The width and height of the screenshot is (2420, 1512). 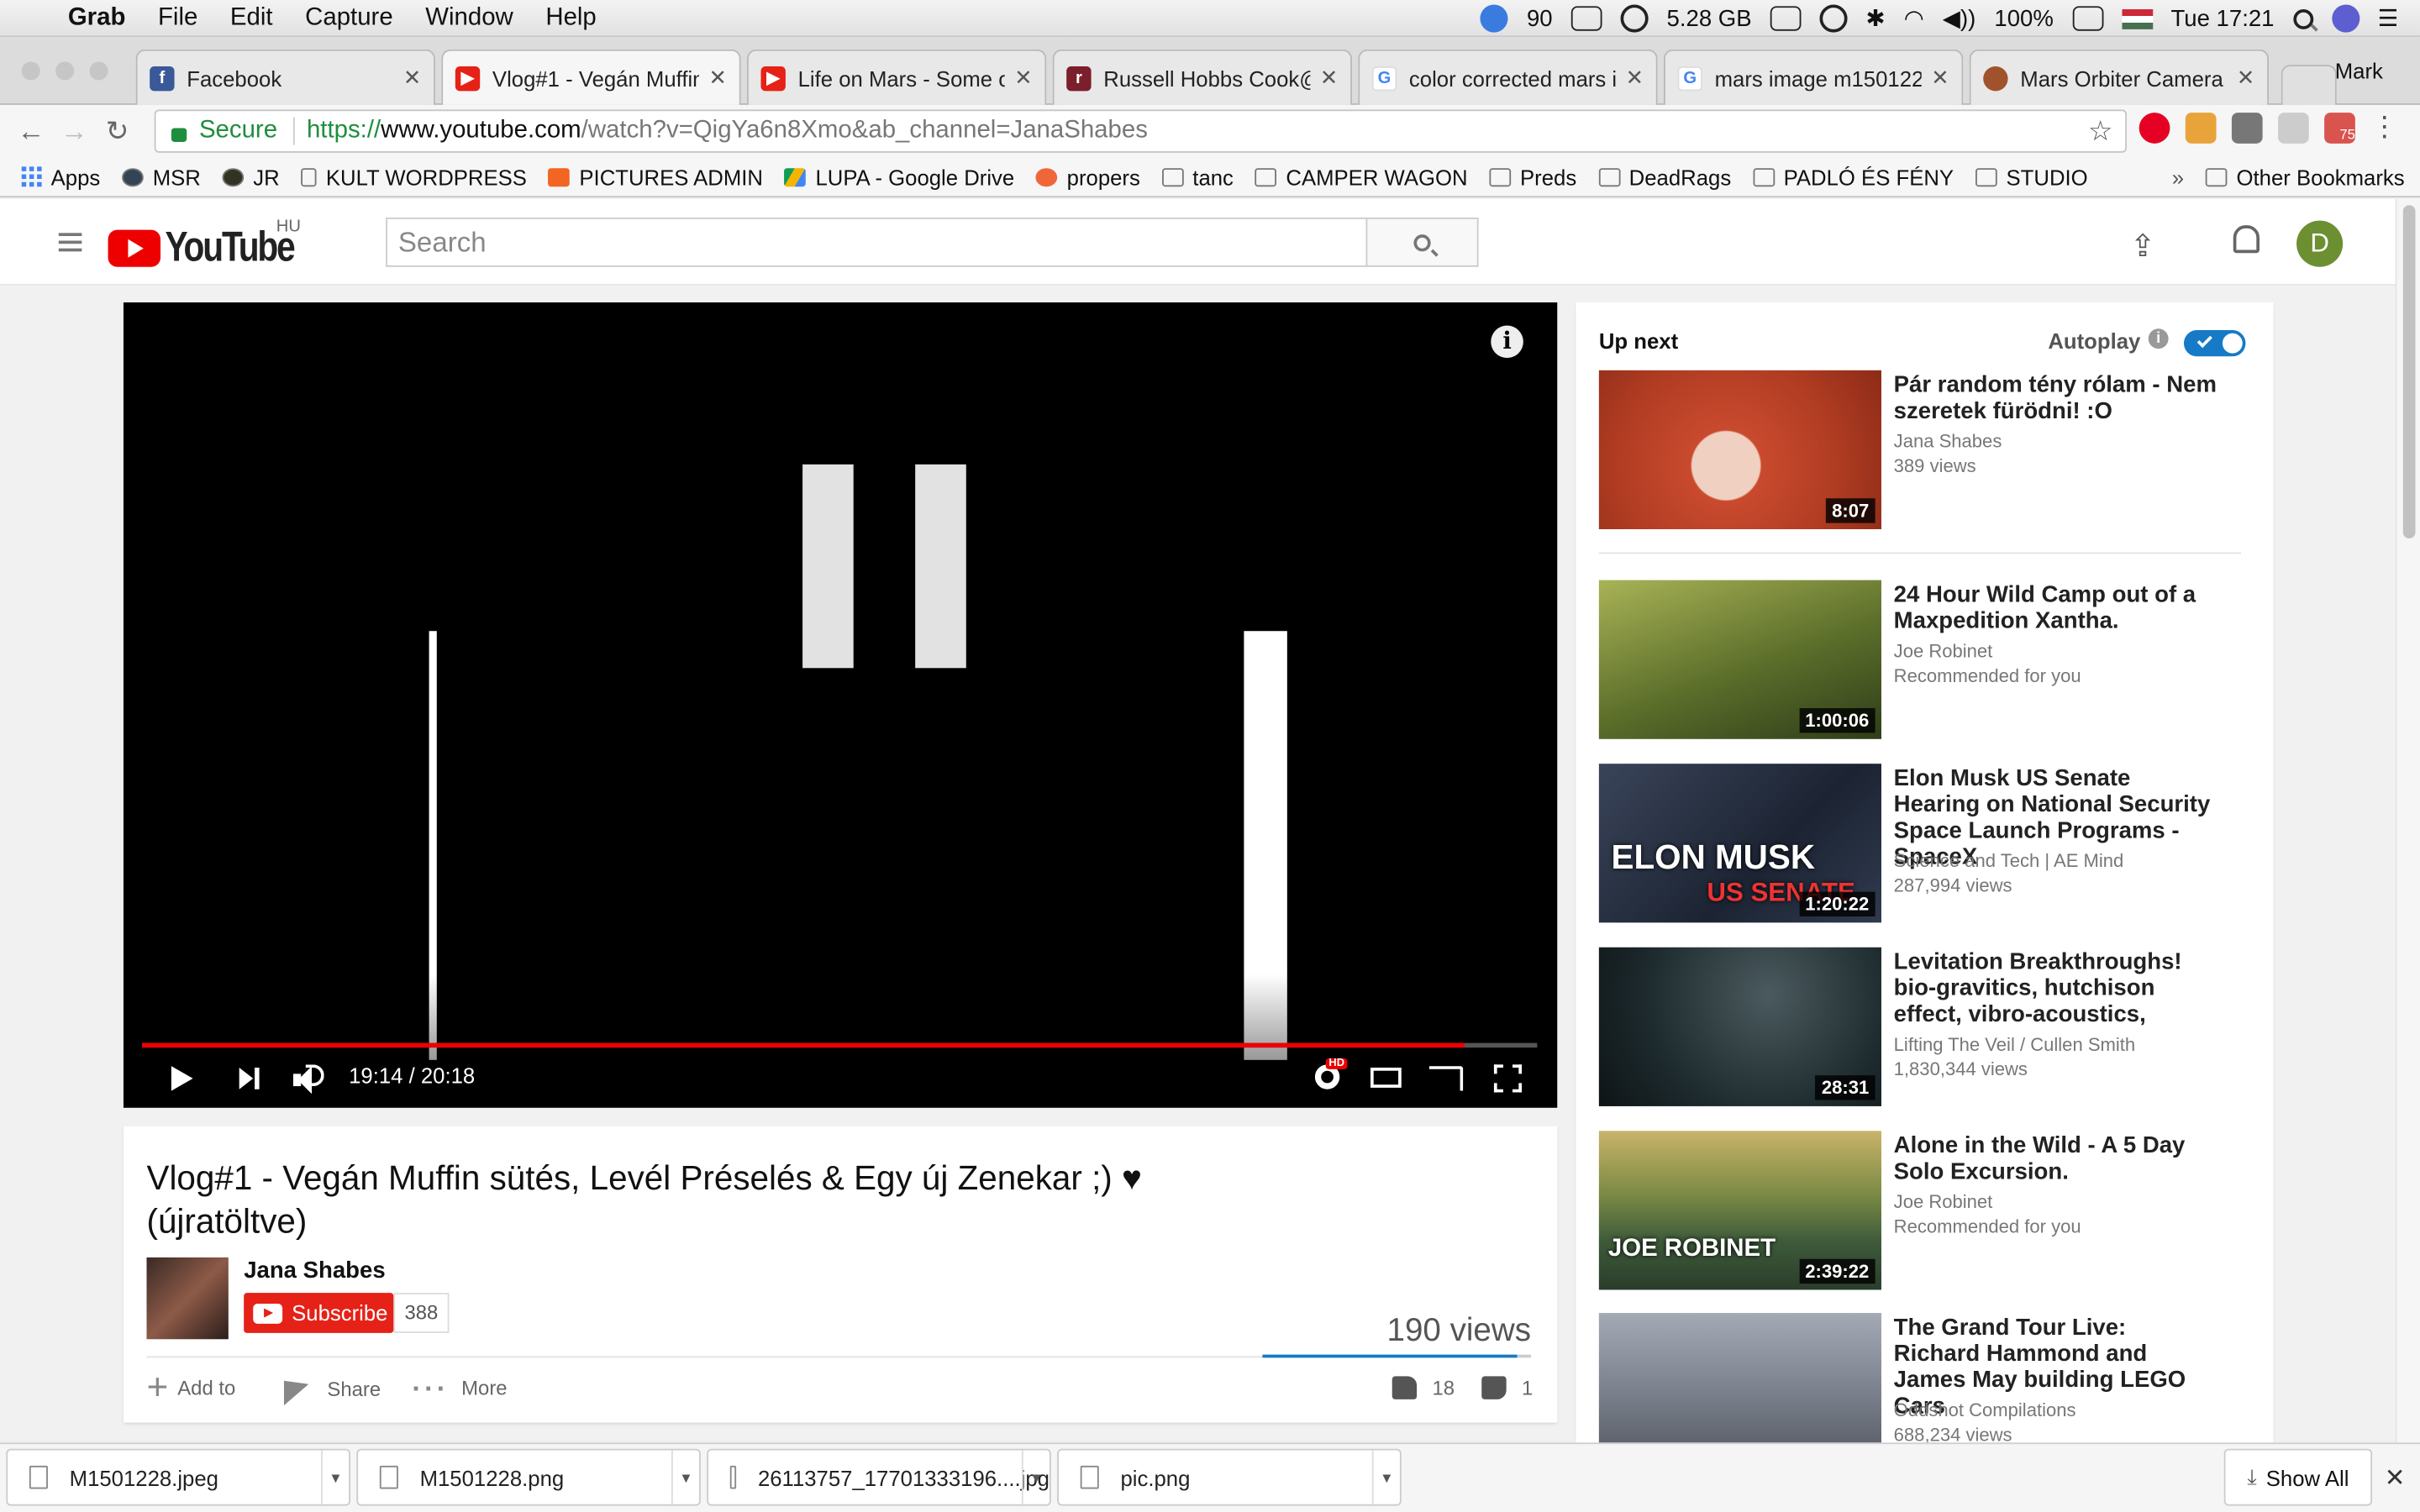 I want to click on video-thumbnail: 8:07, so click(x=1740, y=449).